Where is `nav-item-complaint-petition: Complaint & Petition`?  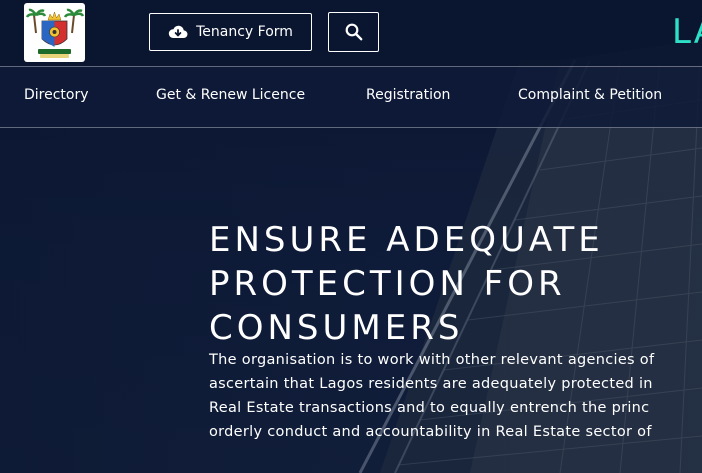 nav-item-complaint-petition: Complaint & Petition is located at coordinates (590, 95).